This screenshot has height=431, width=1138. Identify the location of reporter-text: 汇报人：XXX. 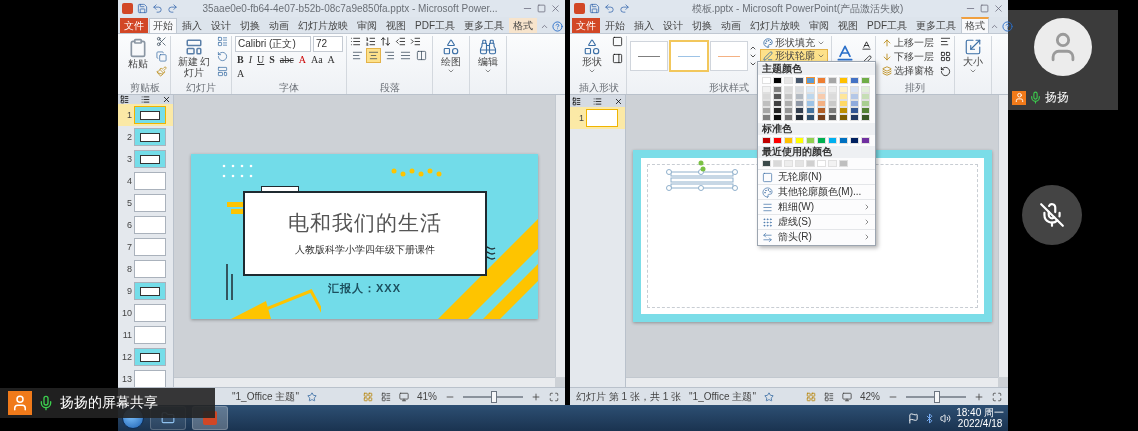
(364, 288).